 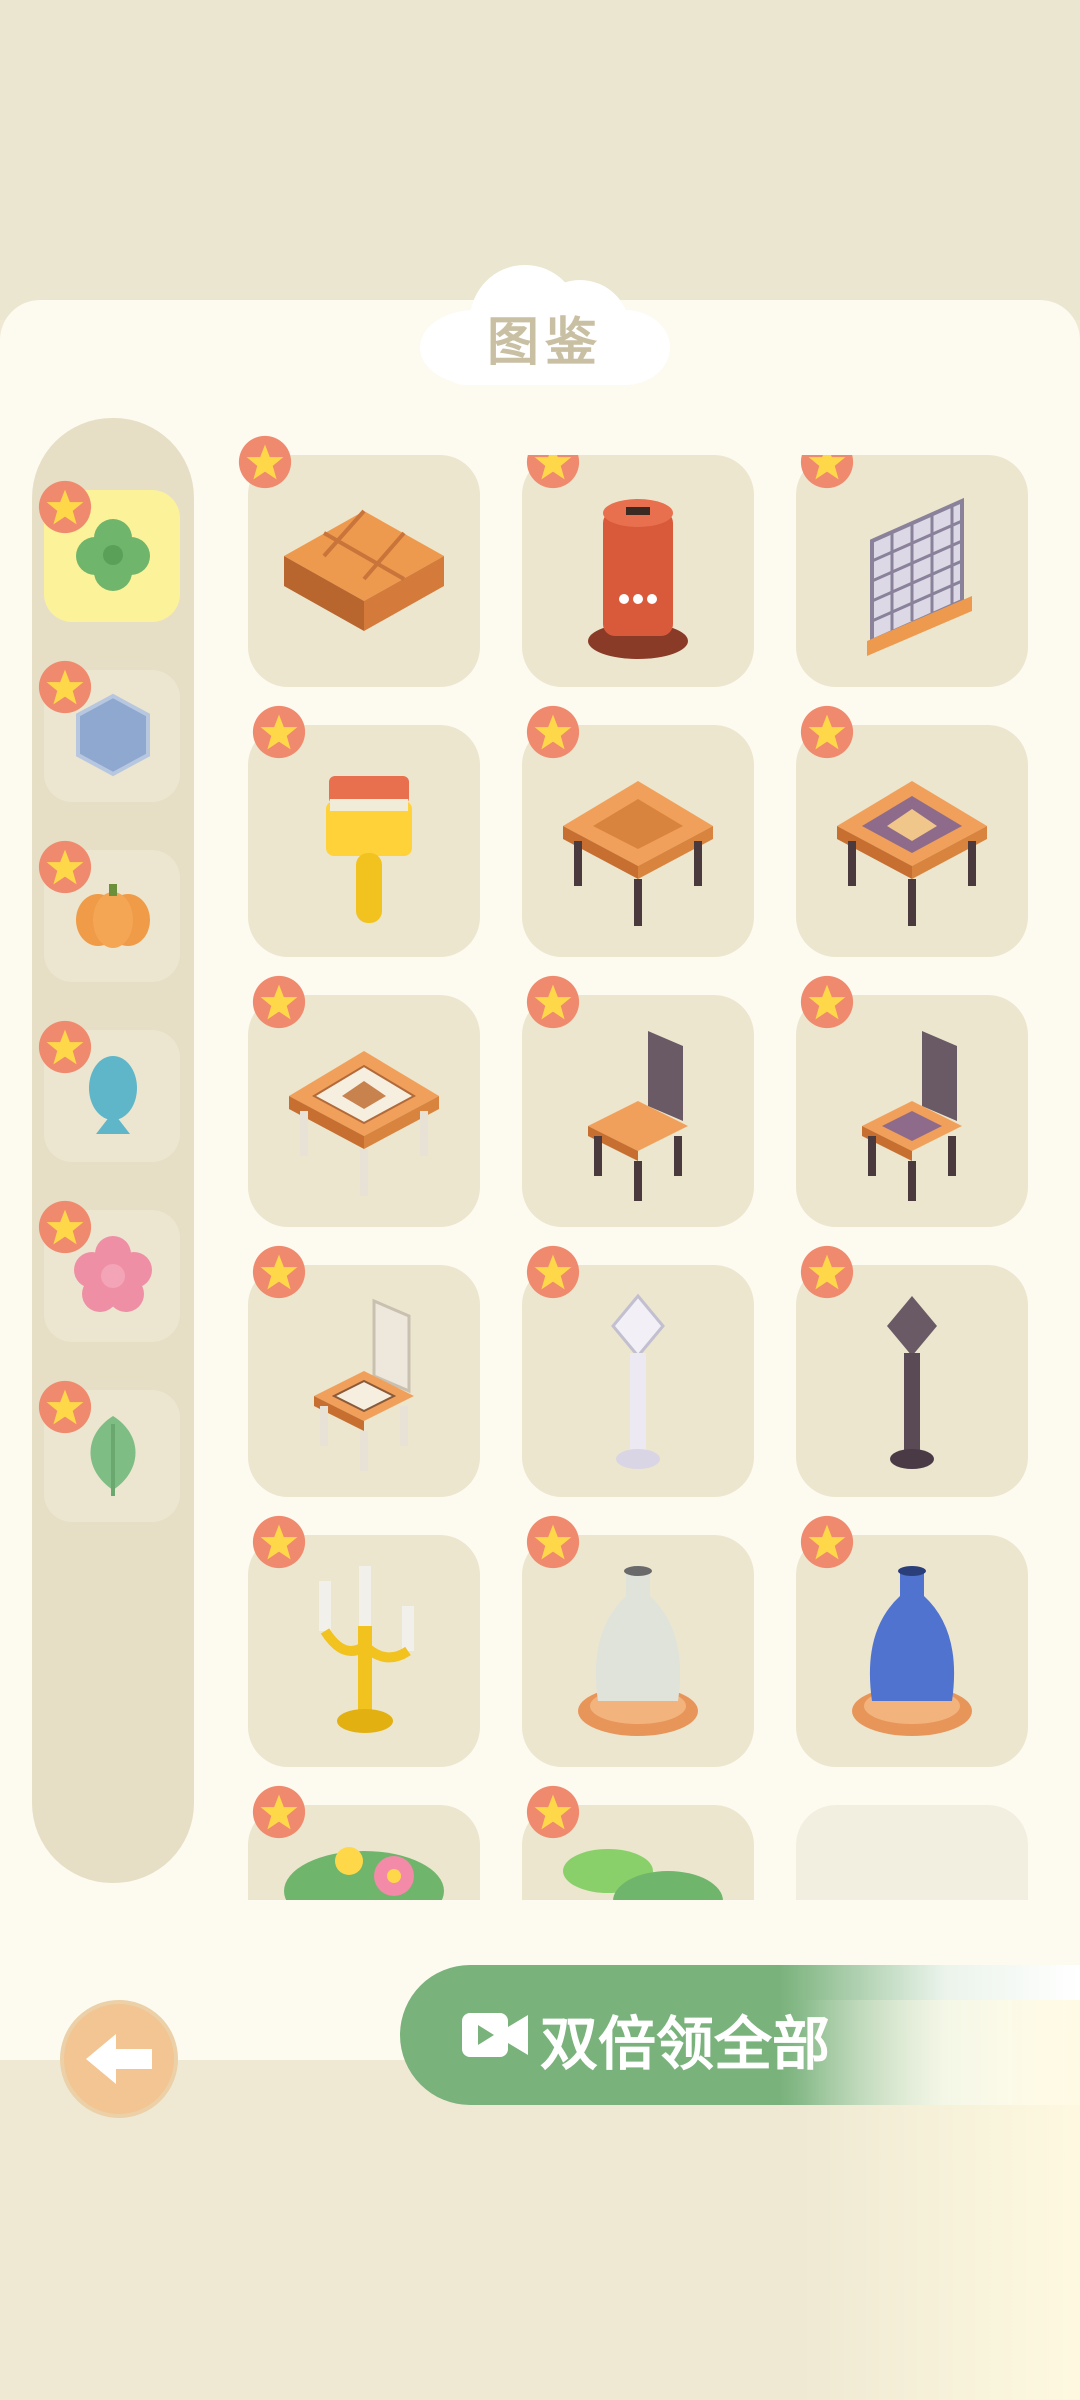 I want to click on mailbox-icon, so click(x=638, y=579).